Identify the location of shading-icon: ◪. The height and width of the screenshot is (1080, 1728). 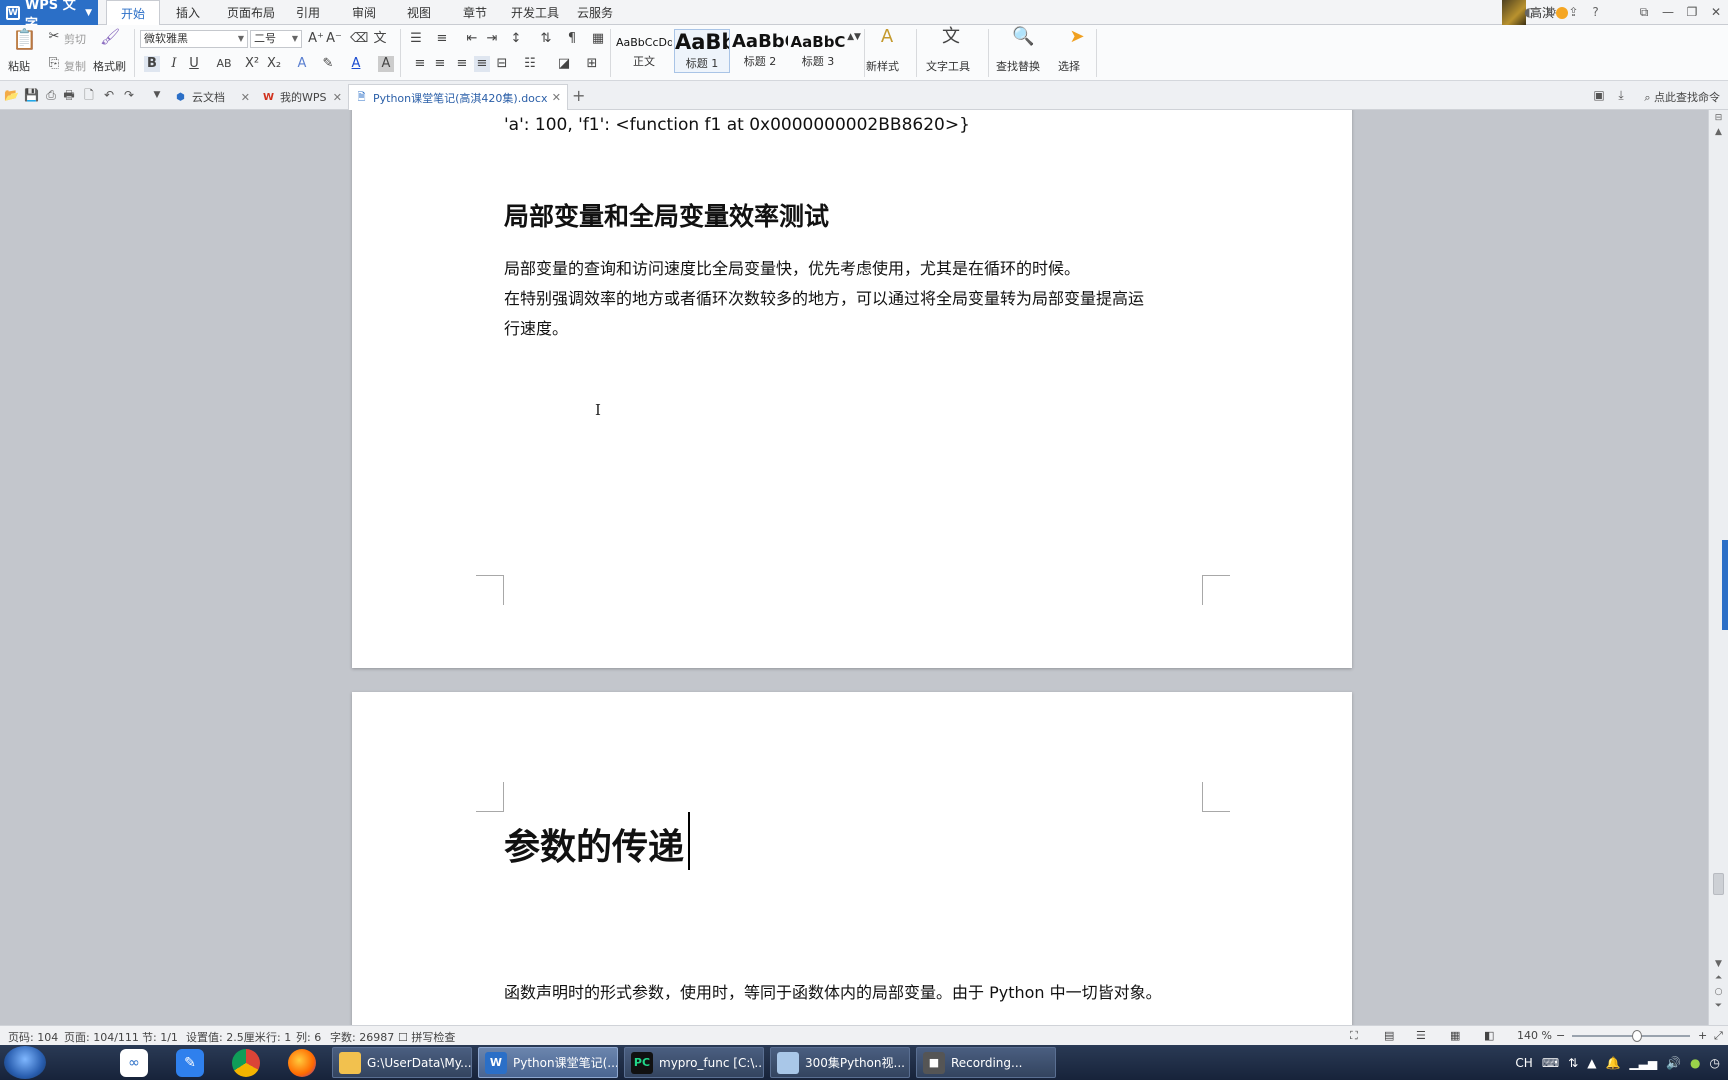
(564, 64).